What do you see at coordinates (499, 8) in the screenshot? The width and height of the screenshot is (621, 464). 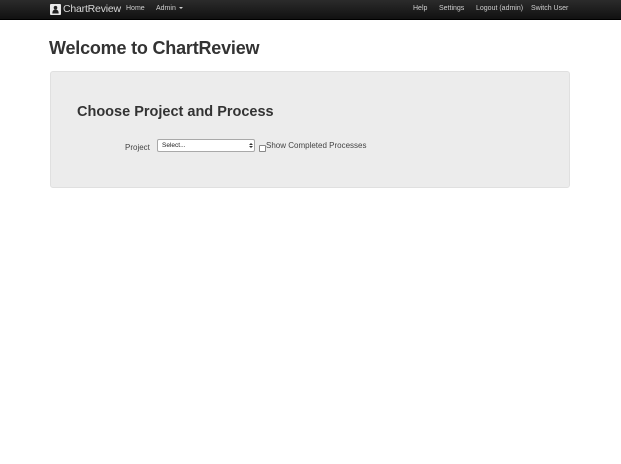 I see `nav-logout-link: Logout (admin)` at bounding box center [499, 8].